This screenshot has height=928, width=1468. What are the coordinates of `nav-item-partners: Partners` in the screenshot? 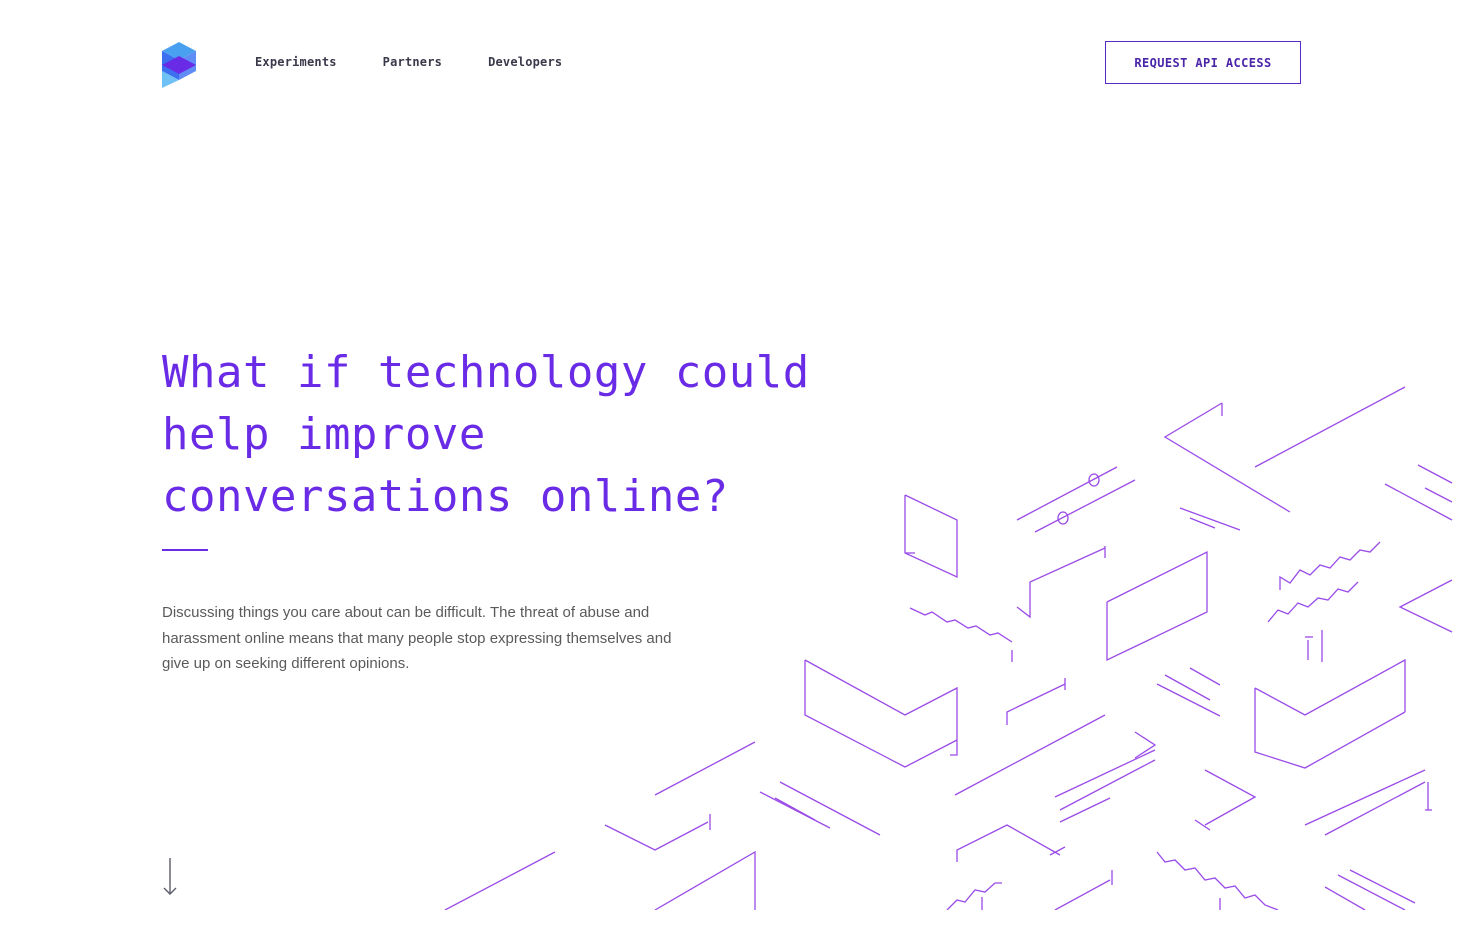 It's located at (412, 62).